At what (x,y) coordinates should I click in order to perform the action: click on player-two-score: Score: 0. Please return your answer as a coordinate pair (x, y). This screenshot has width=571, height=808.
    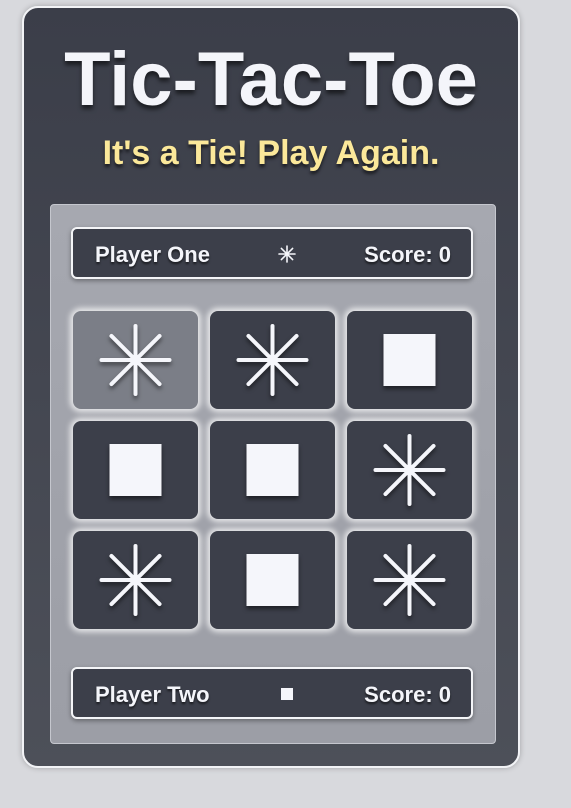
    Looking at the image, I should click on (407, 694).